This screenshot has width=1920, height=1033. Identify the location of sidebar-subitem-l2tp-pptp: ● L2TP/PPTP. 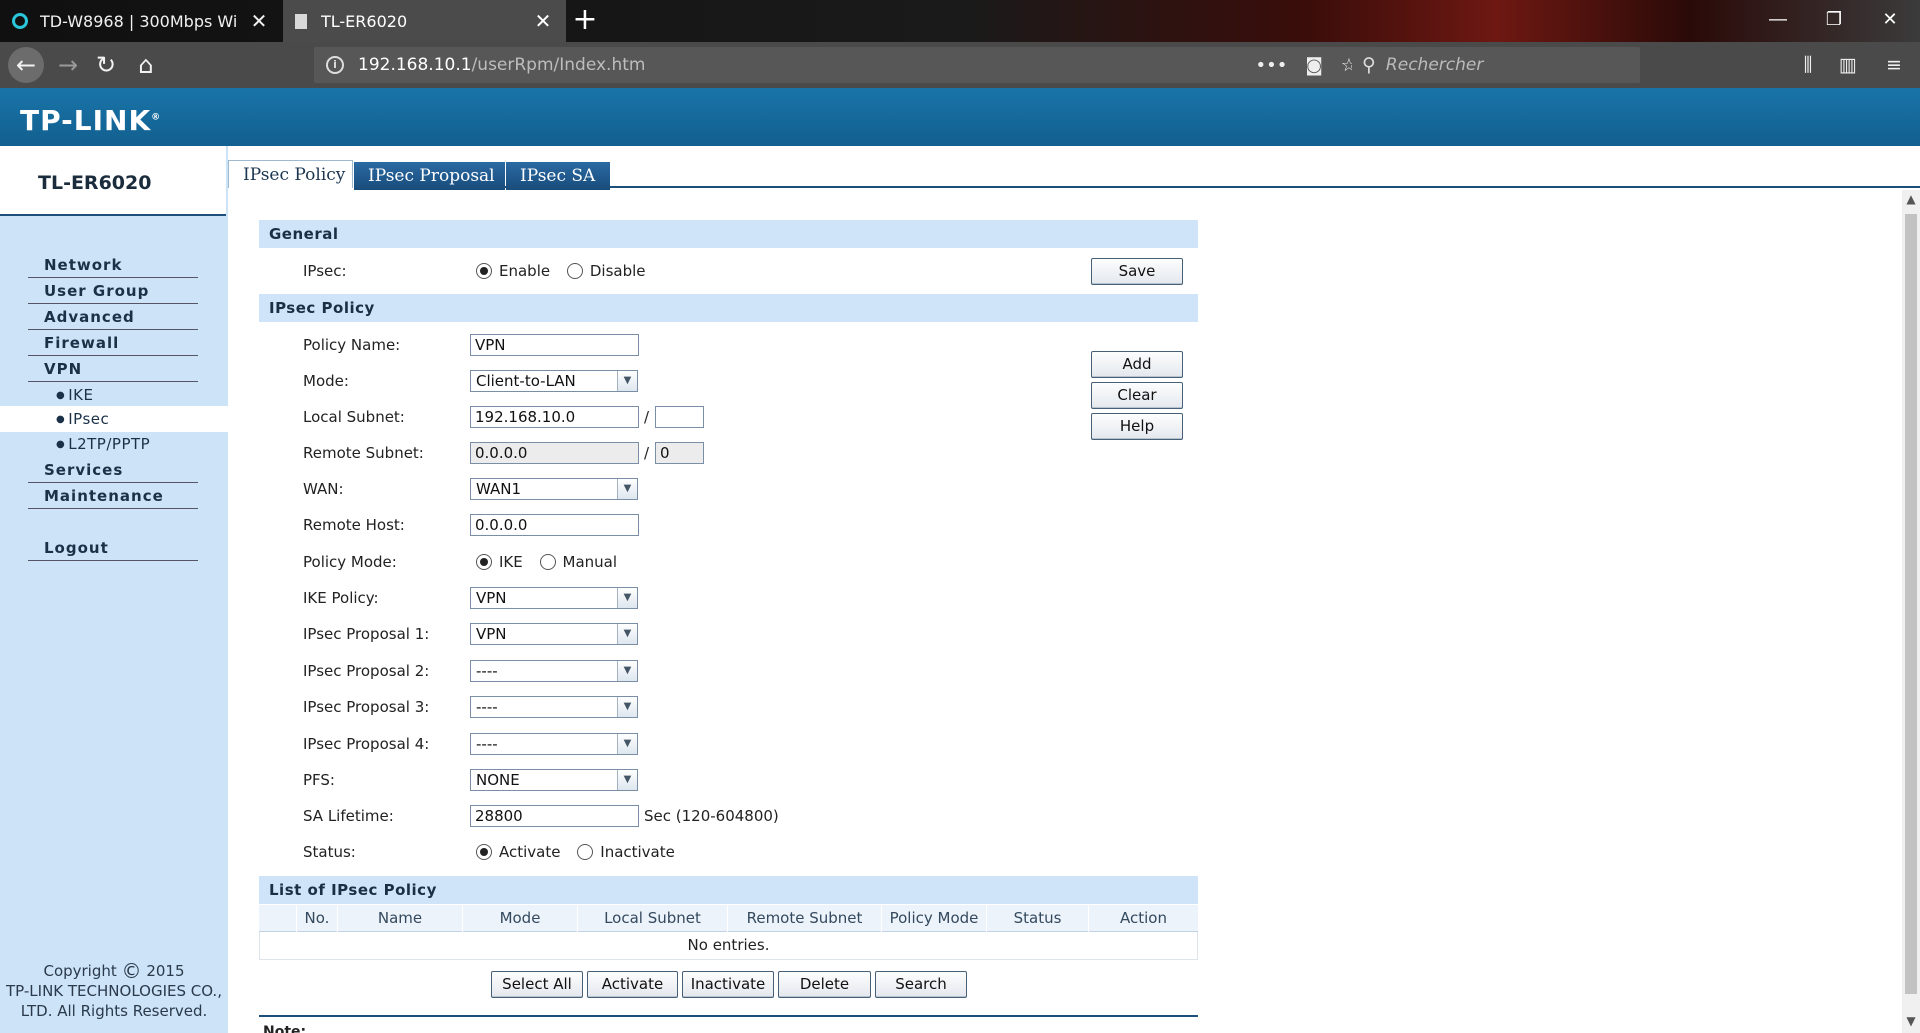
(114, 444).